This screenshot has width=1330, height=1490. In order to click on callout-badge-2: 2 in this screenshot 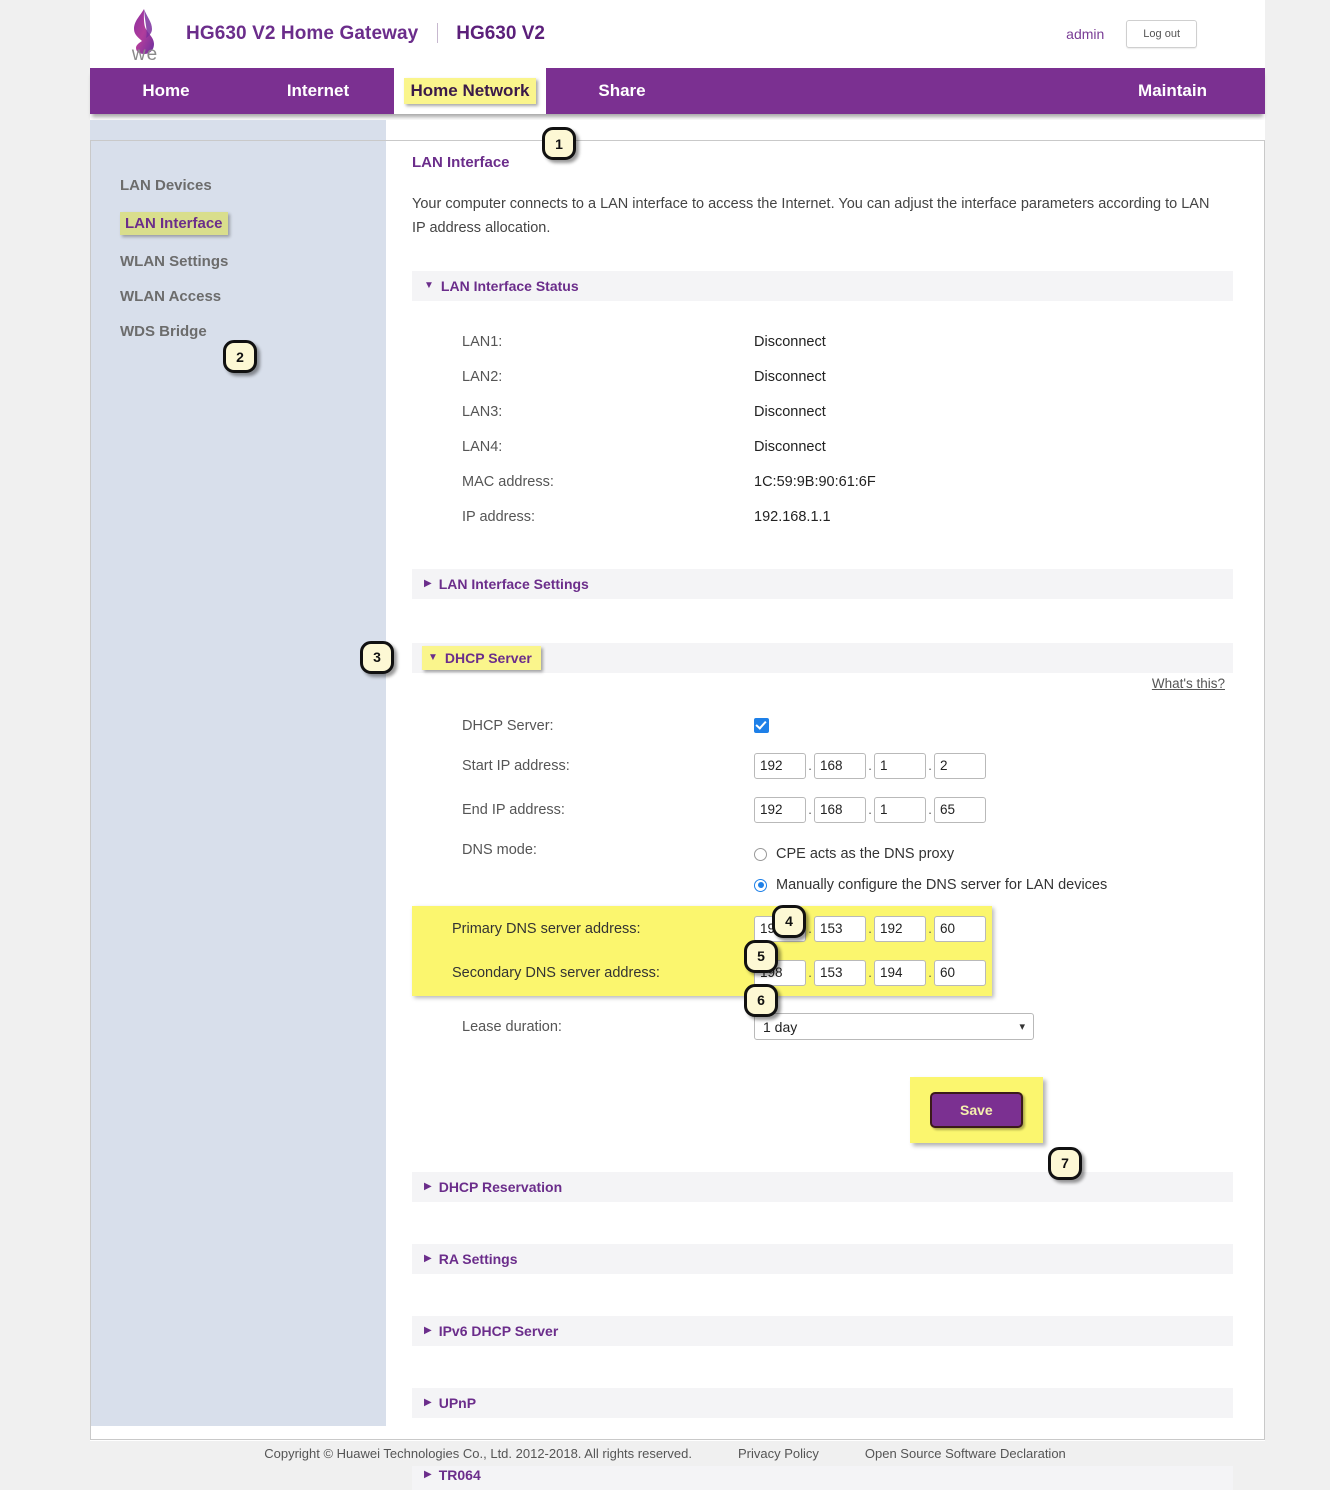, I will do `click(240, 356)`.